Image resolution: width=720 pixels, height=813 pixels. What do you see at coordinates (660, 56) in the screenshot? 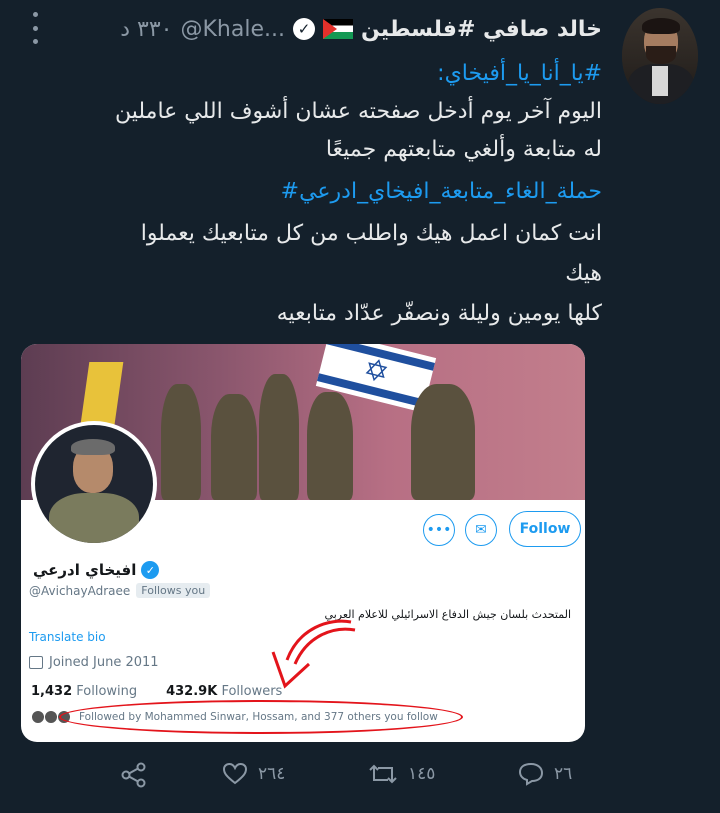
I see `author-avatar` at bounding box center [660, 56].